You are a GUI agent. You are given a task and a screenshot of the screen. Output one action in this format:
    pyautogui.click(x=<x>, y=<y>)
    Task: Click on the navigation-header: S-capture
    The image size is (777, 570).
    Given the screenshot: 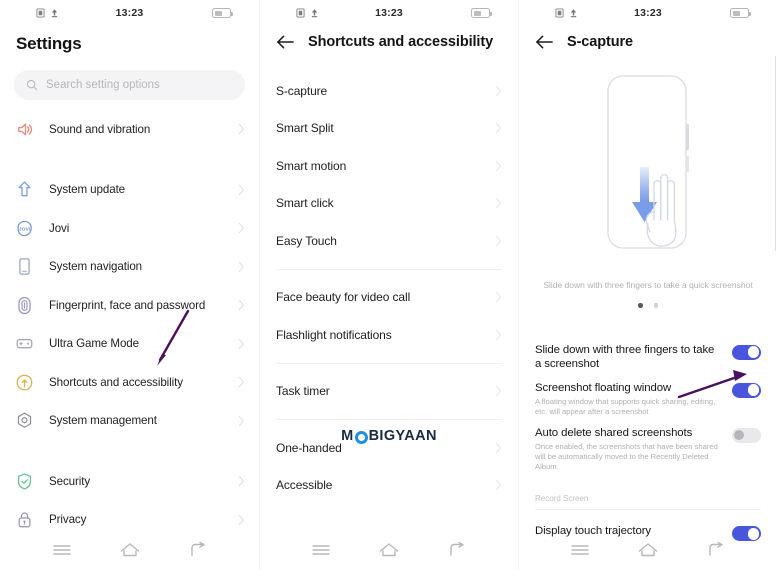 What is the action you would take?
    pyautogui.click(x=648, y=46)
    